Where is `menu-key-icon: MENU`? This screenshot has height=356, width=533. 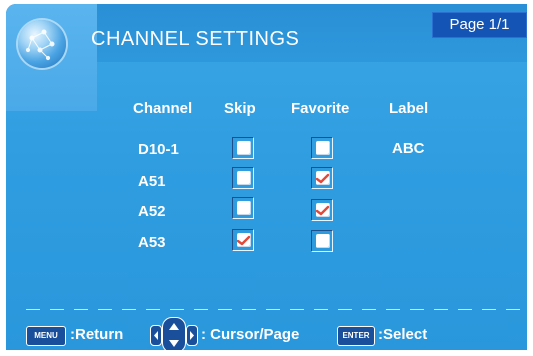
menu-key-icon: MENU is located at coordinates (46, 336).